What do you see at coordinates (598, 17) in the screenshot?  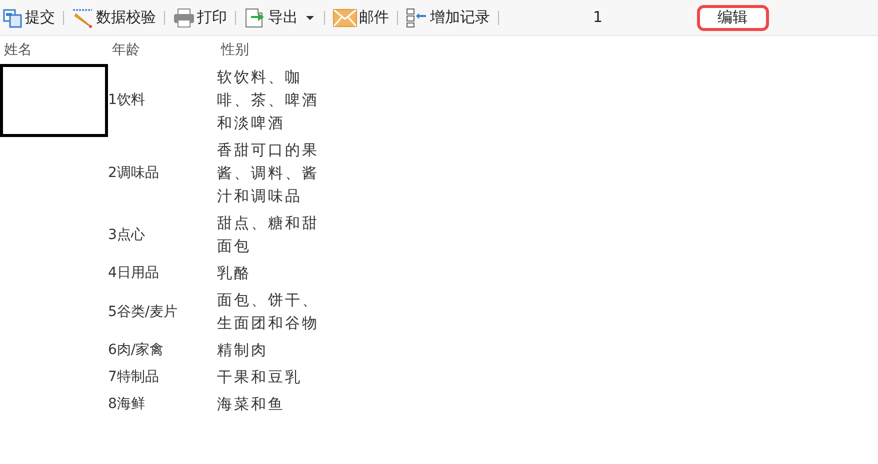 I see `page-number: 1` at bounding box center [598, 17].